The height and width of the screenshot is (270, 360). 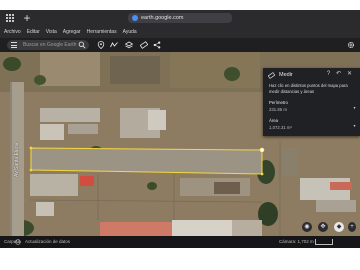 What do you see at coordinates (82, 45) in the screenshot?
I see `search-icon` at bounding box center [82, 45].